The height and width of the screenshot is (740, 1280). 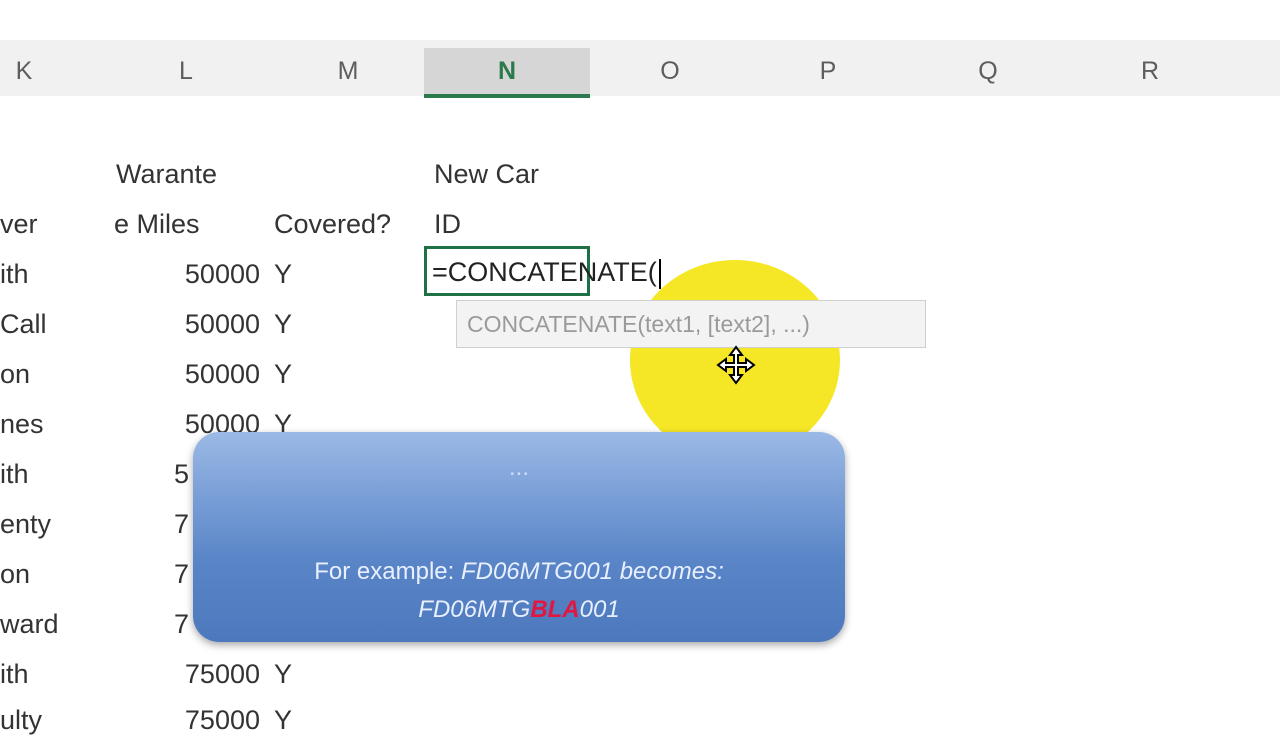 What do you see at coordinates (1150, 71) in the screenshot?
I see `column-header-r: R` at bounding box center [1150, 71].